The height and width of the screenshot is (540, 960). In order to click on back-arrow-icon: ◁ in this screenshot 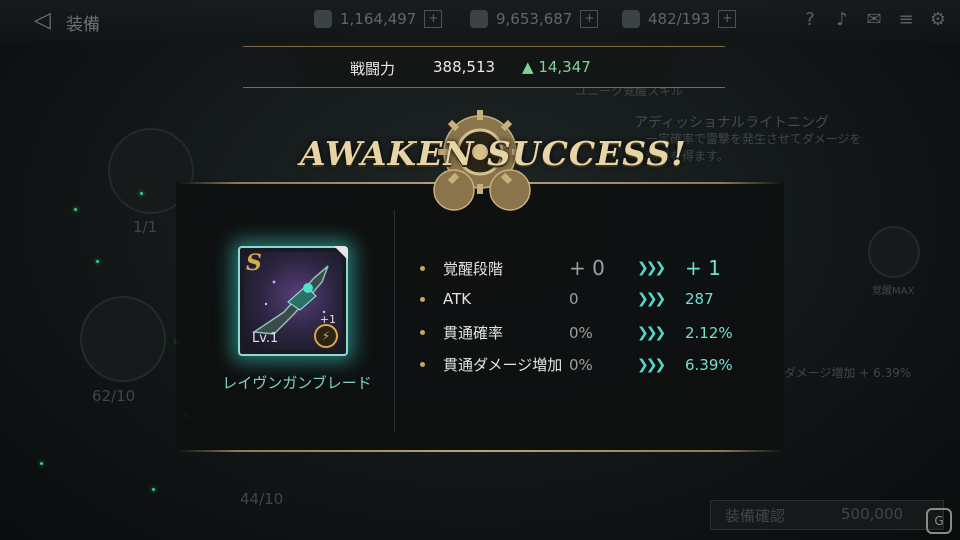, I will do `click(42, 20)`.